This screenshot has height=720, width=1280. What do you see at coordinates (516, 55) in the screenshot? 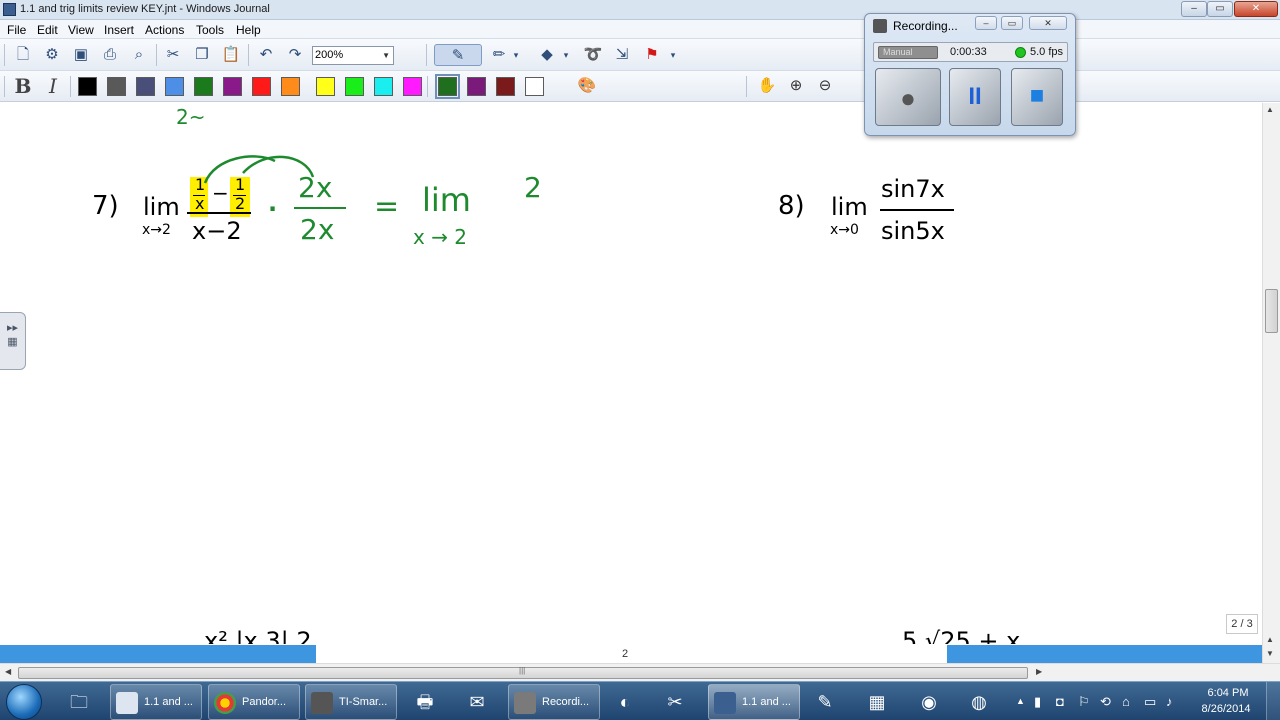
I see `pen-dropdown-arrow-icon: ▾` at bounding box center [516, 55].